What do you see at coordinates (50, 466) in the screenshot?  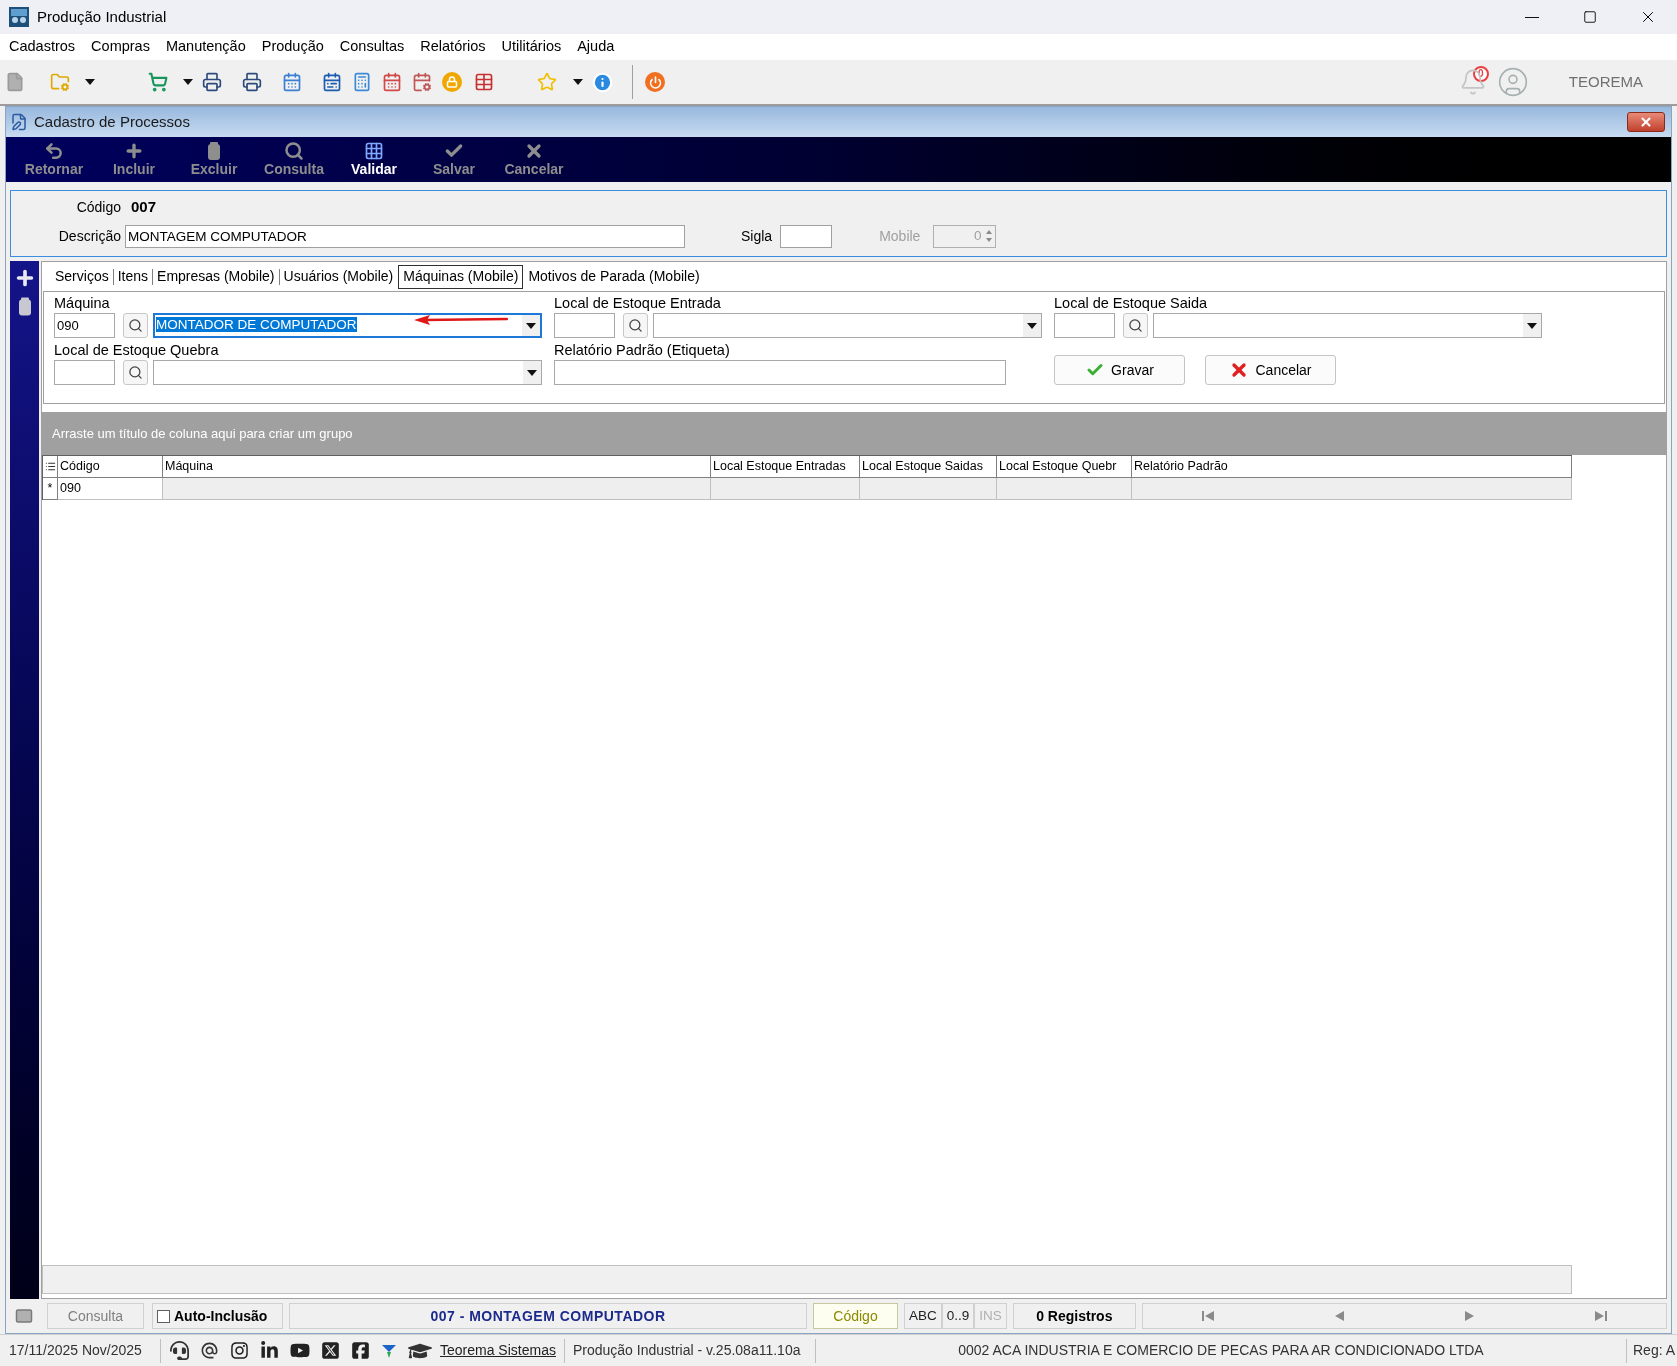 I see `list-icon` at bounding box center [50, 466].